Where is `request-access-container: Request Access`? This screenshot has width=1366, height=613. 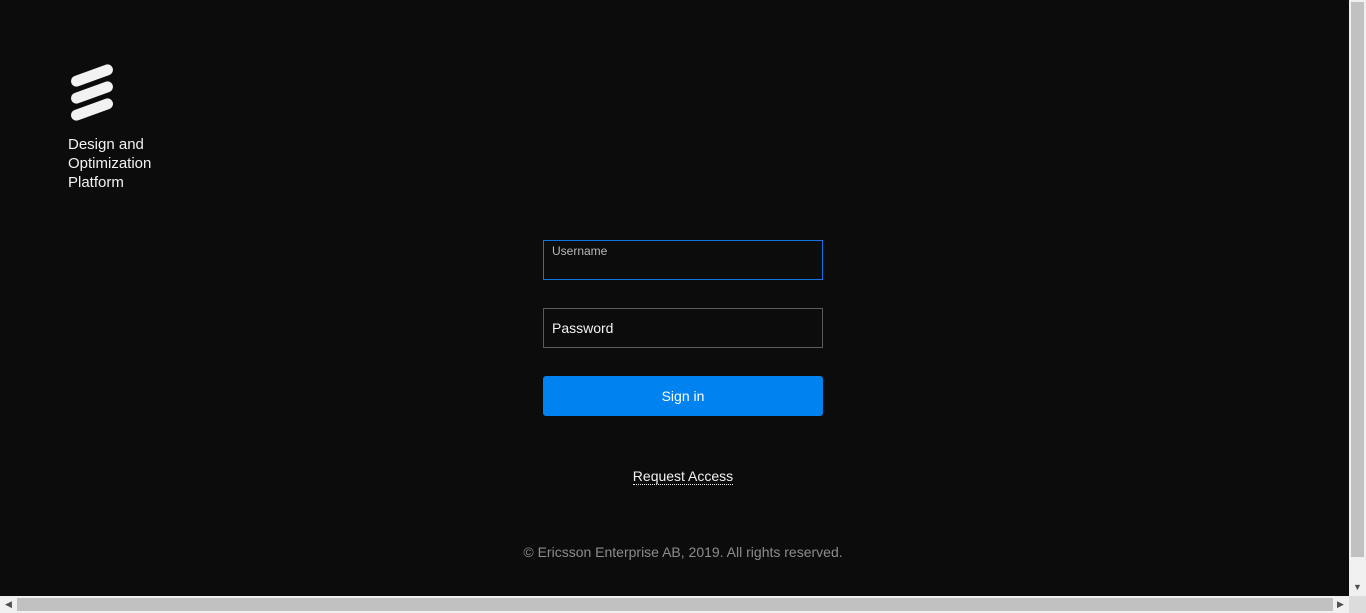 request-access-container: Request Access is located at coordinates (683, 476).